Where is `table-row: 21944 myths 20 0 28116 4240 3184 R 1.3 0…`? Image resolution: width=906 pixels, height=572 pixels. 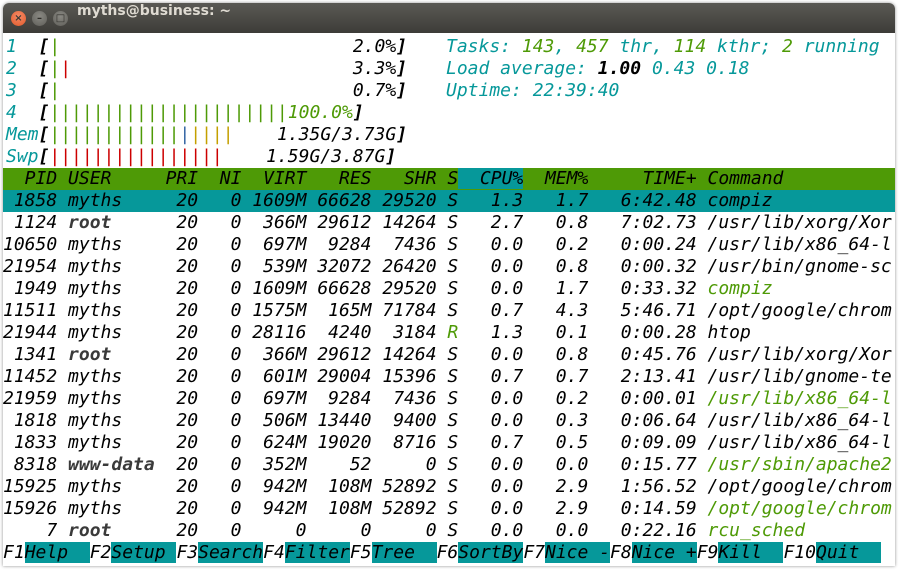
table-row: 21944 myths 20 0 28116 4240 3184 R 1.3 0… is located at coordinates (377, 333).